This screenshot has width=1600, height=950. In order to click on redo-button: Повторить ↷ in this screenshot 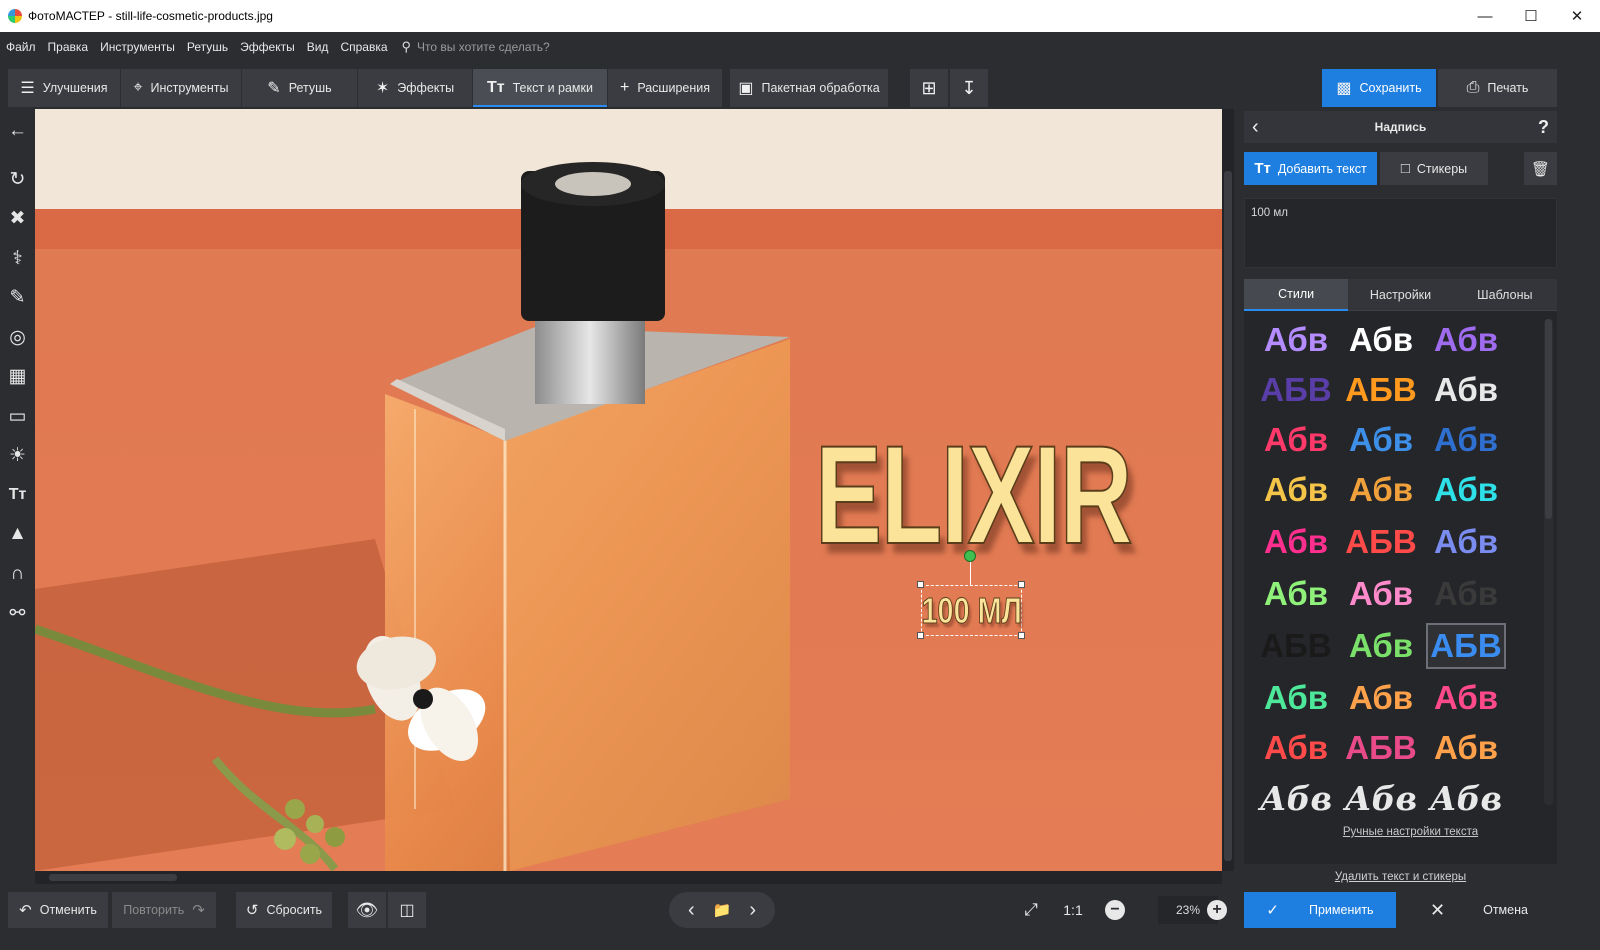, I will do `click(164, 910)`.